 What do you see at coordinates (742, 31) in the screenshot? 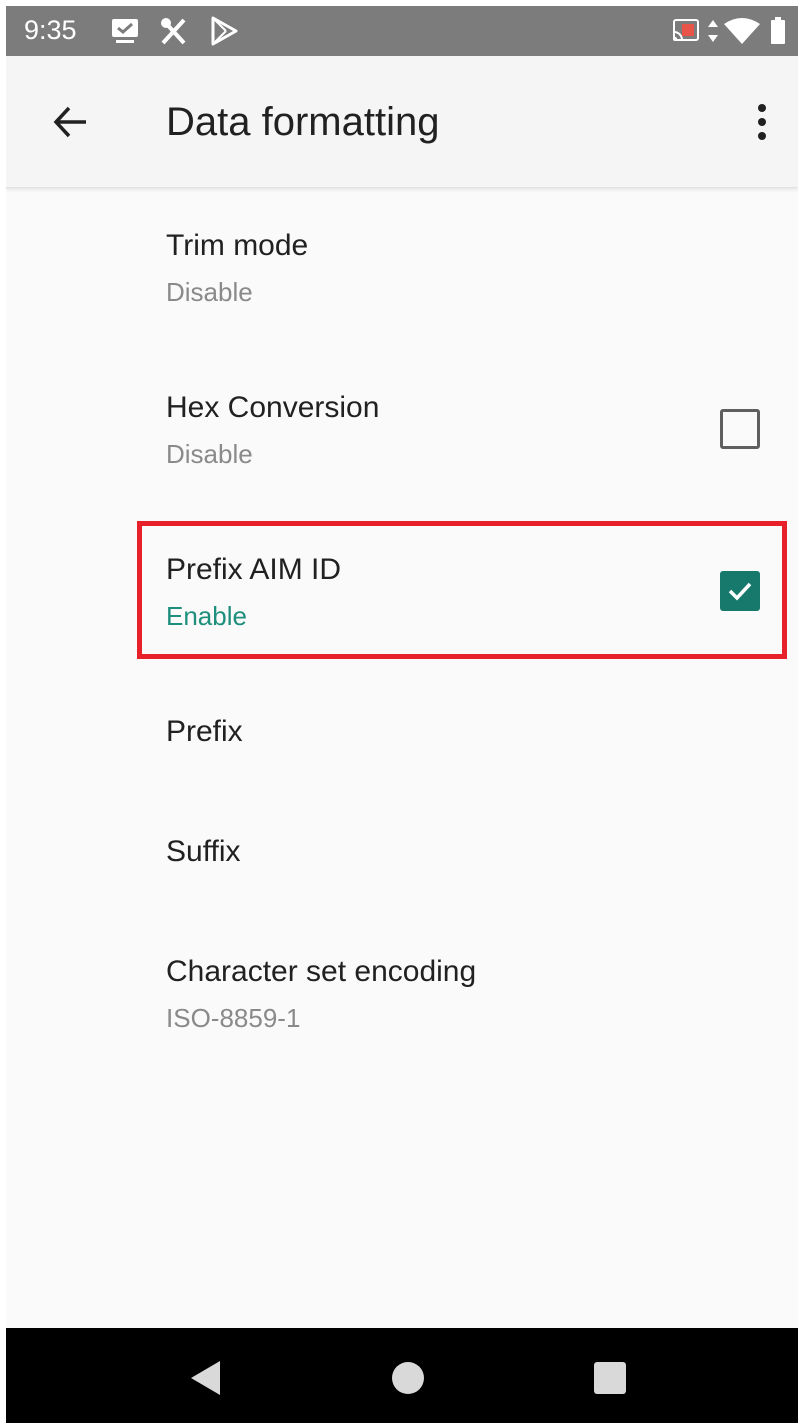
I see `wifi-icon: 5` at bounding box center [742, 31].